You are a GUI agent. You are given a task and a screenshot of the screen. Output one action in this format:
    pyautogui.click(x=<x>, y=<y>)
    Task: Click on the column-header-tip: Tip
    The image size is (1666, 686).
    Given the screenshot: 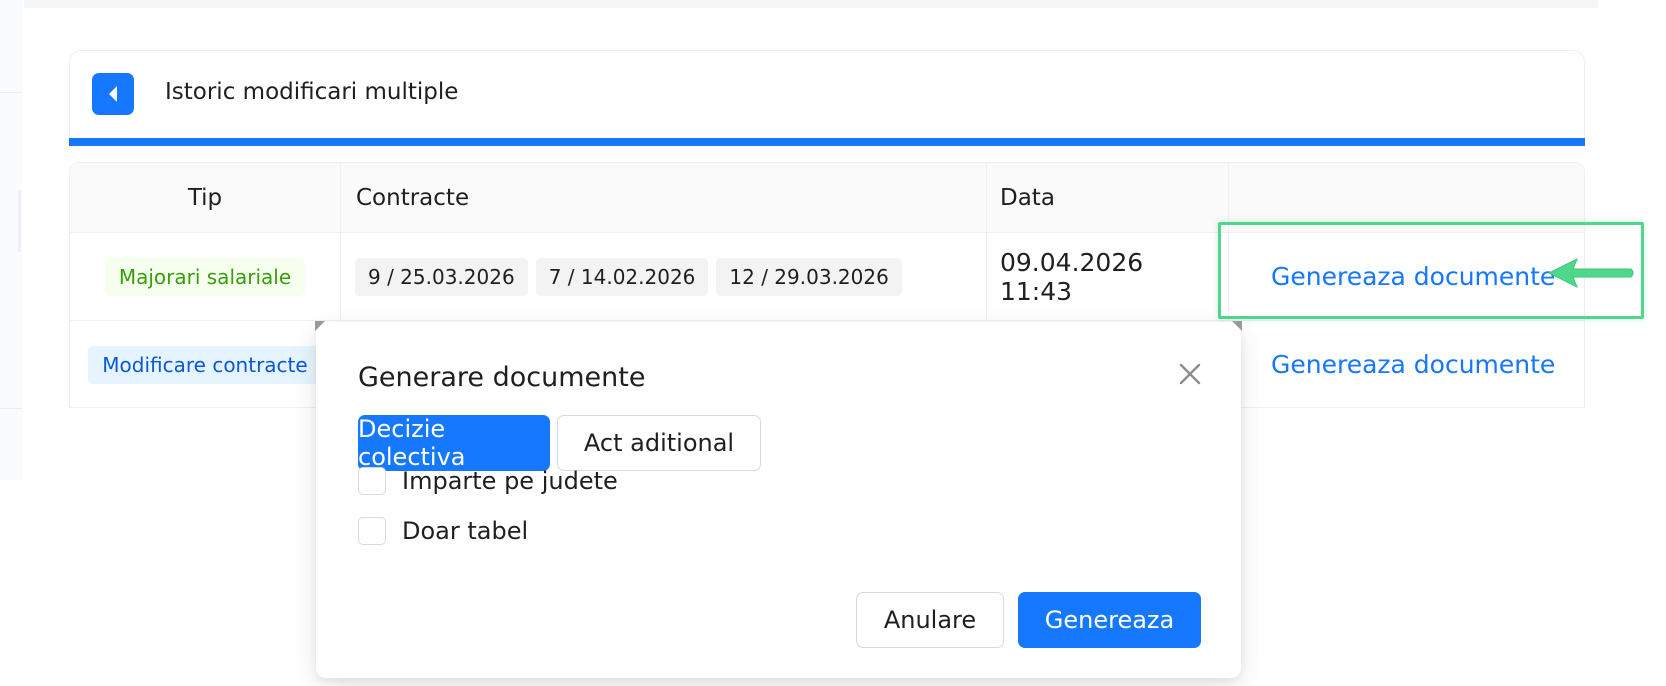 What is the action you would take?
    pyautogui.click(x=205, y=198)
    